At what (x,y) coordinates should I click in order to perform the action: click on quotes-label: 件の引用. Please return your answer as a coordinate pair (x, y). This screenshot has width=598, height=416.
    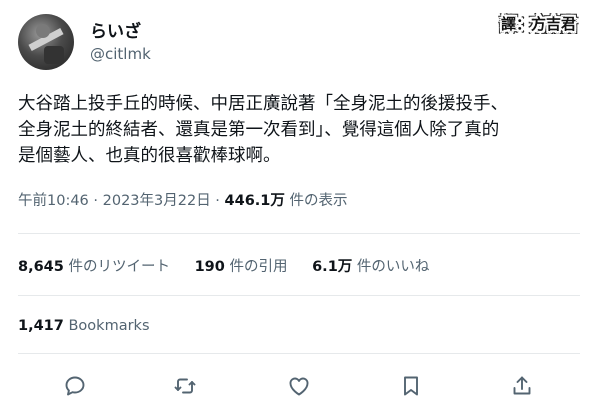
    Looking at the image, I should click on (256, 267).